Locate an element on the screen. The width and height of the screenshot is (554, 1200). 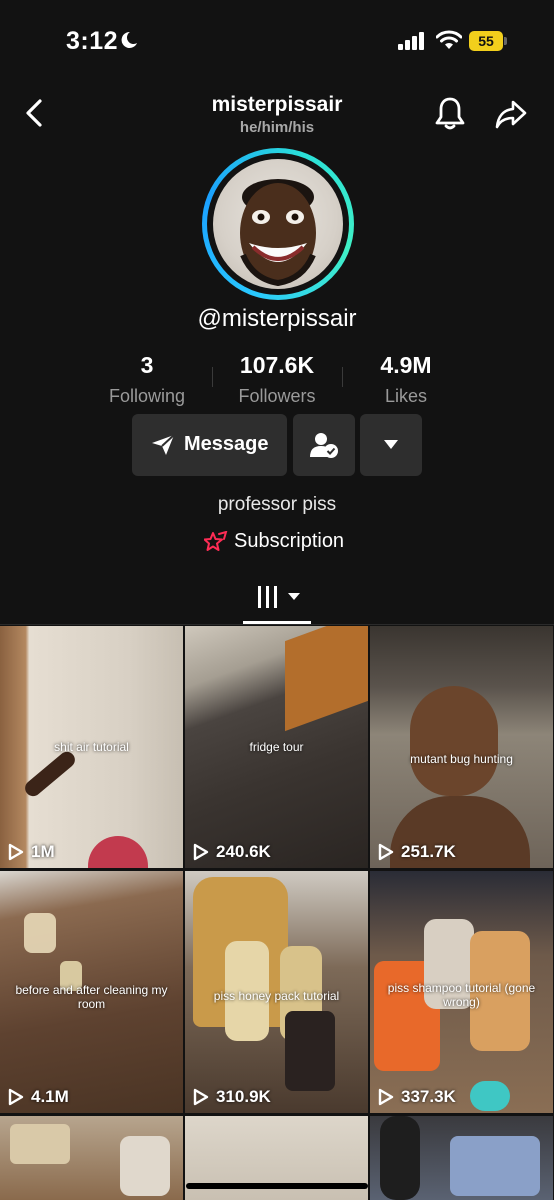
battery-indicator: 55 is located at coordinates (486, 41).